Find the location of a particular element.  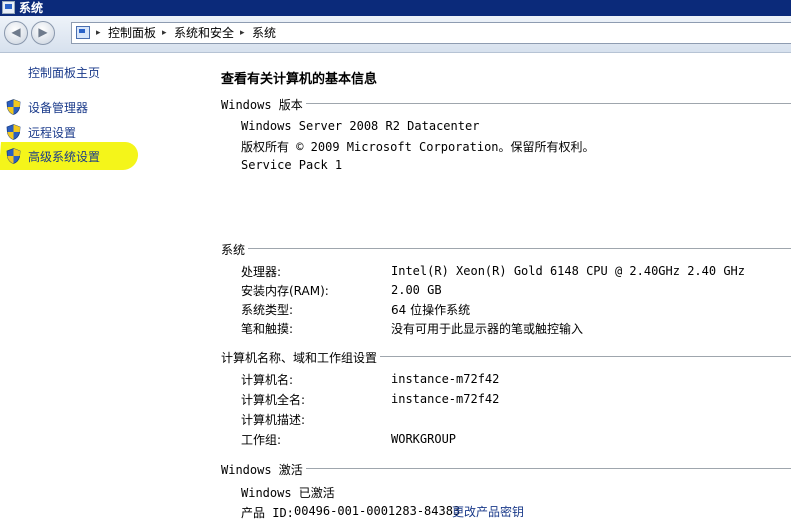

system-window-icon is located at coordinates (8, 7).